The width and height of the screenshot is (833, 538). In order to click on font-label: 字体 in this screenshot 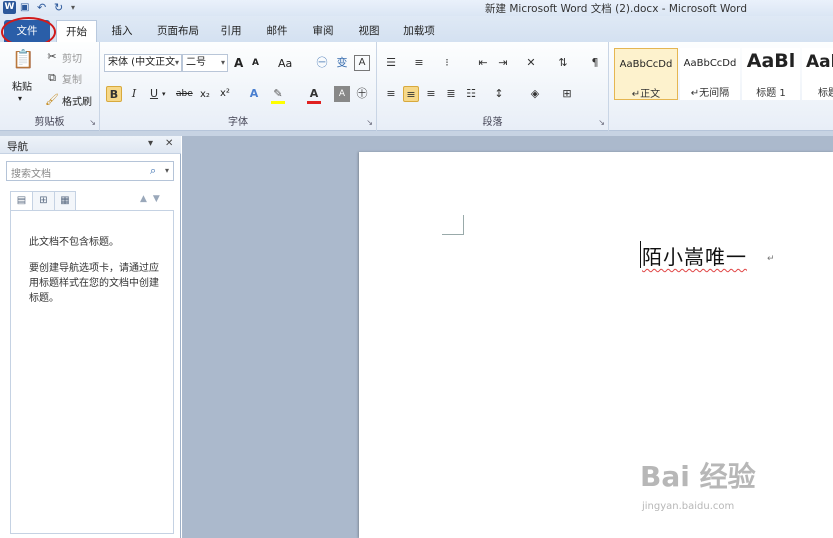, I will do `click(238, 122)`.